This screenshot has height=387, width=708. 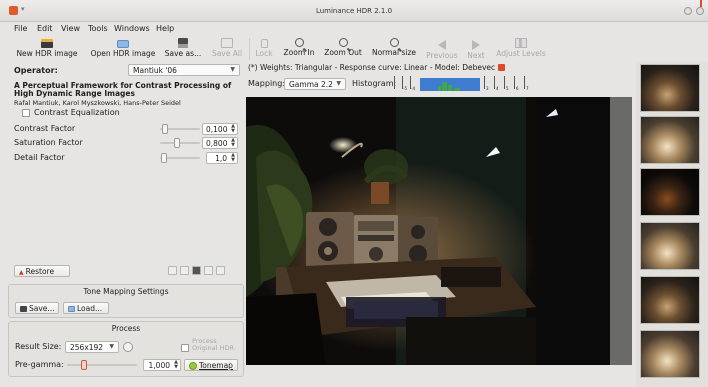 I want to click on toolbar-separator, so click(x=249, y=49).